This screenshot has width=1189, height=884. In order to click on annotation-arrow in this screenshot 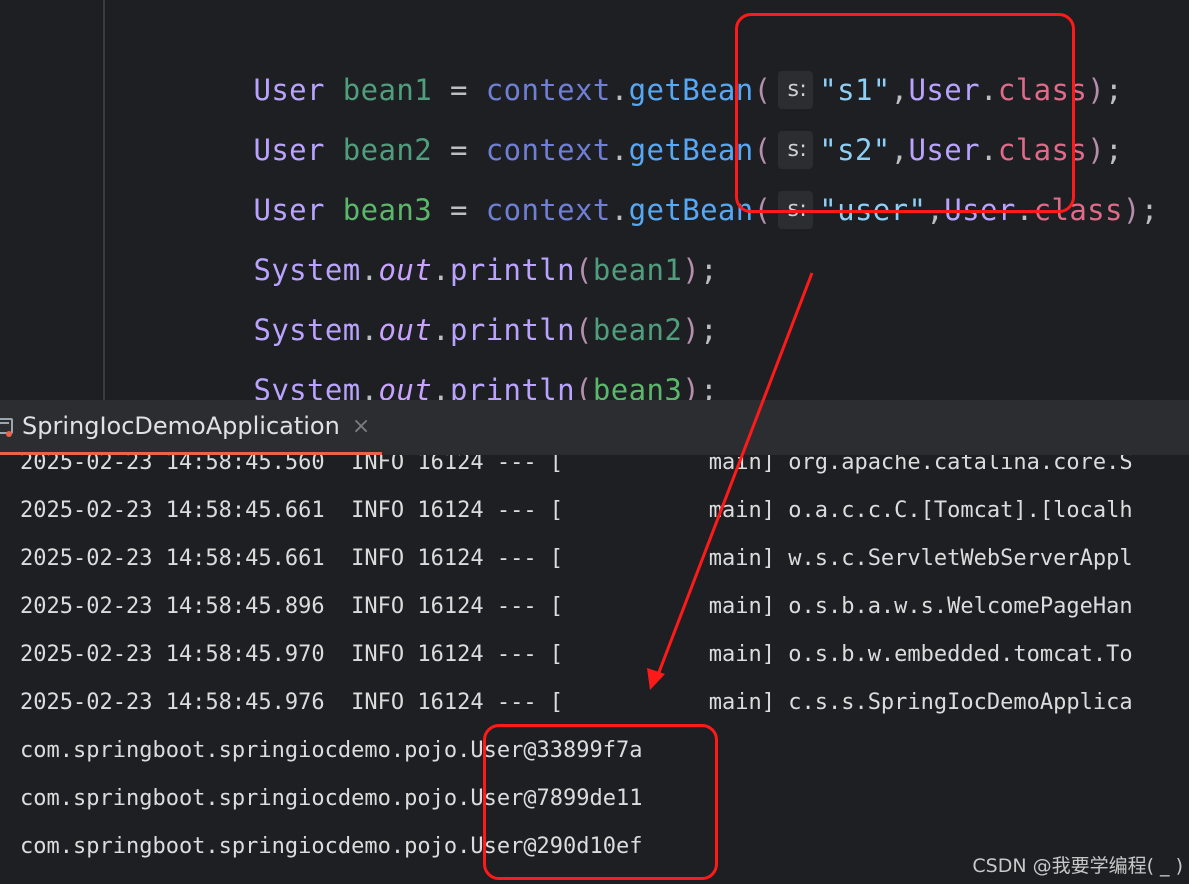, I will do `click(730, 481)`.